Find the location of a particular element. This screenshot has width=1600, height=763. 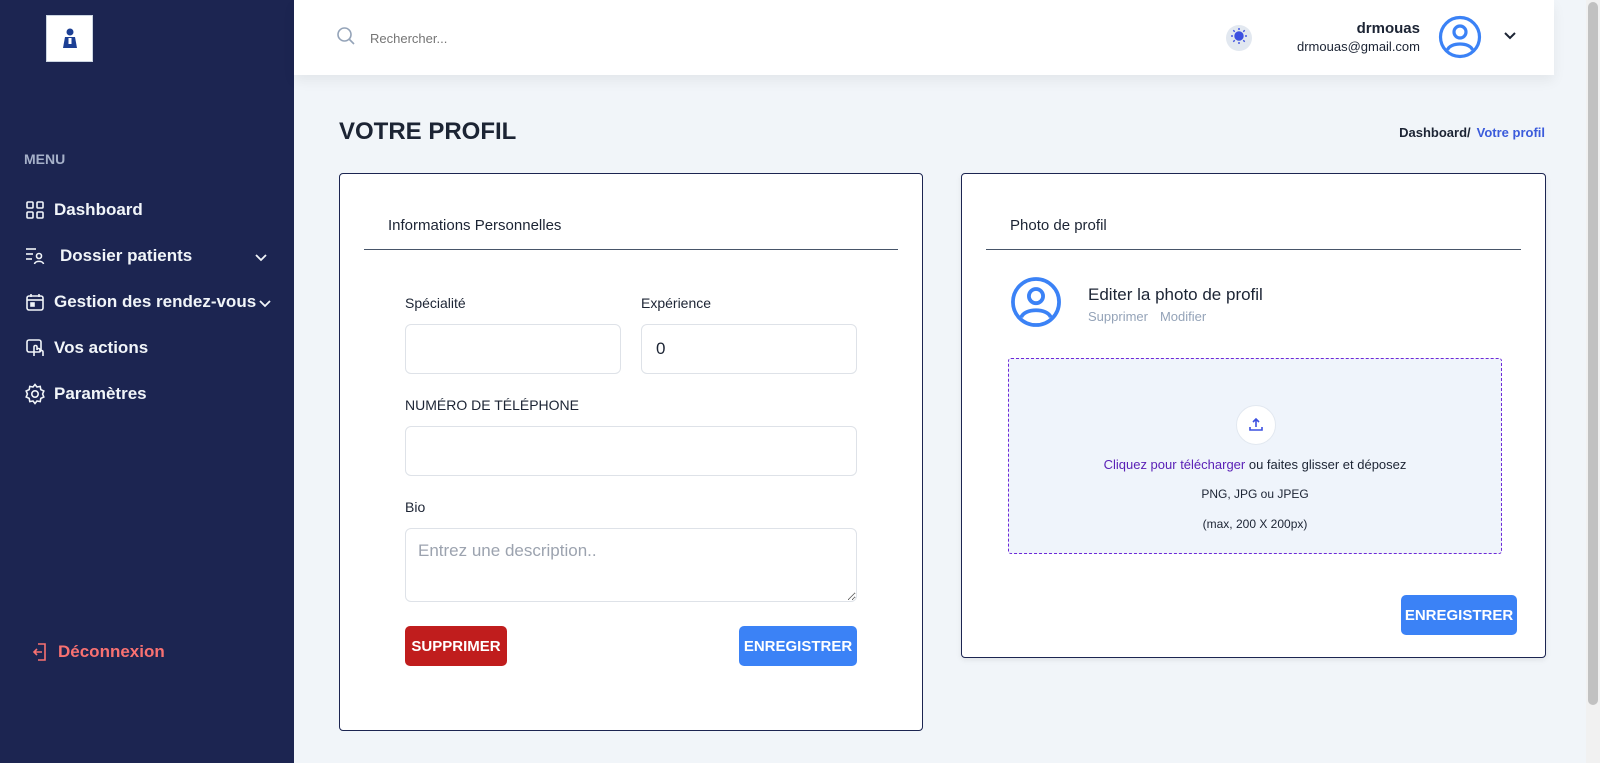

user-email: drmouas@gmail.com is located at coordinates (1358, 46).